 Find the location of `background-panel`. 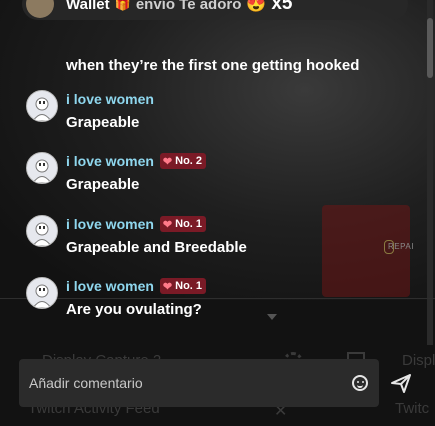

background-panel is located at coordinates (366, 251).